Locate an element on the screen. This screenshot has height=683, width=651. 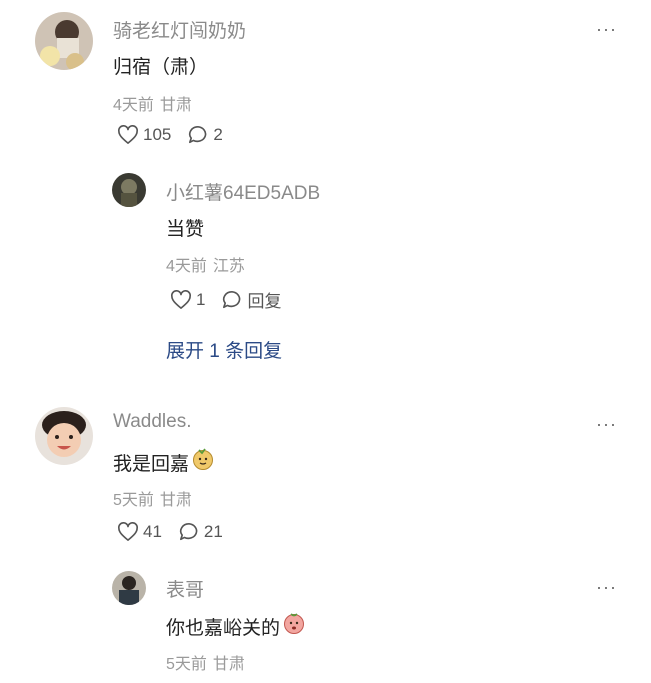
comment-meta: 4天前 甘肃 is located at coordinates (152, 103).